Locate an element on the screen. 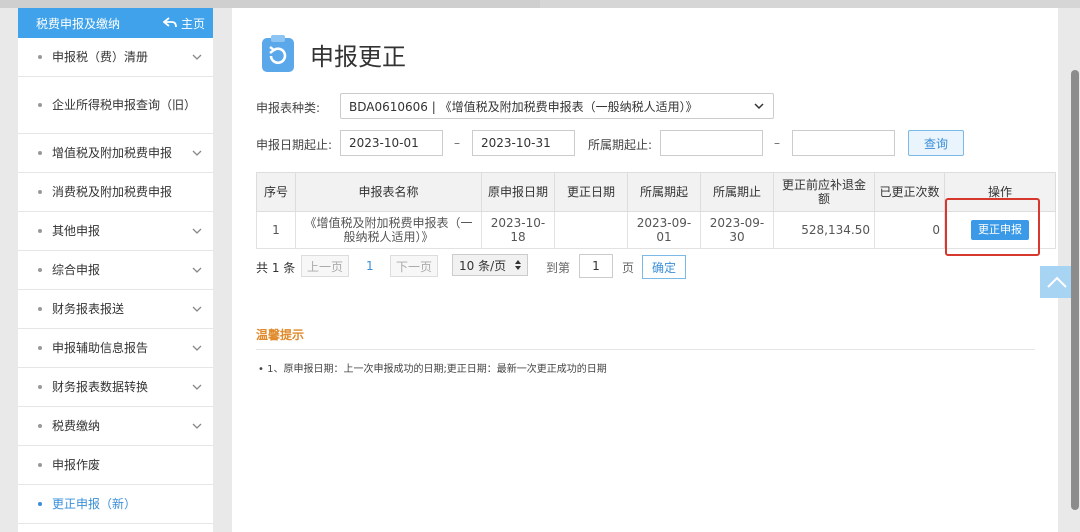  home-label: 主页 is located at coordinates (192, 23).